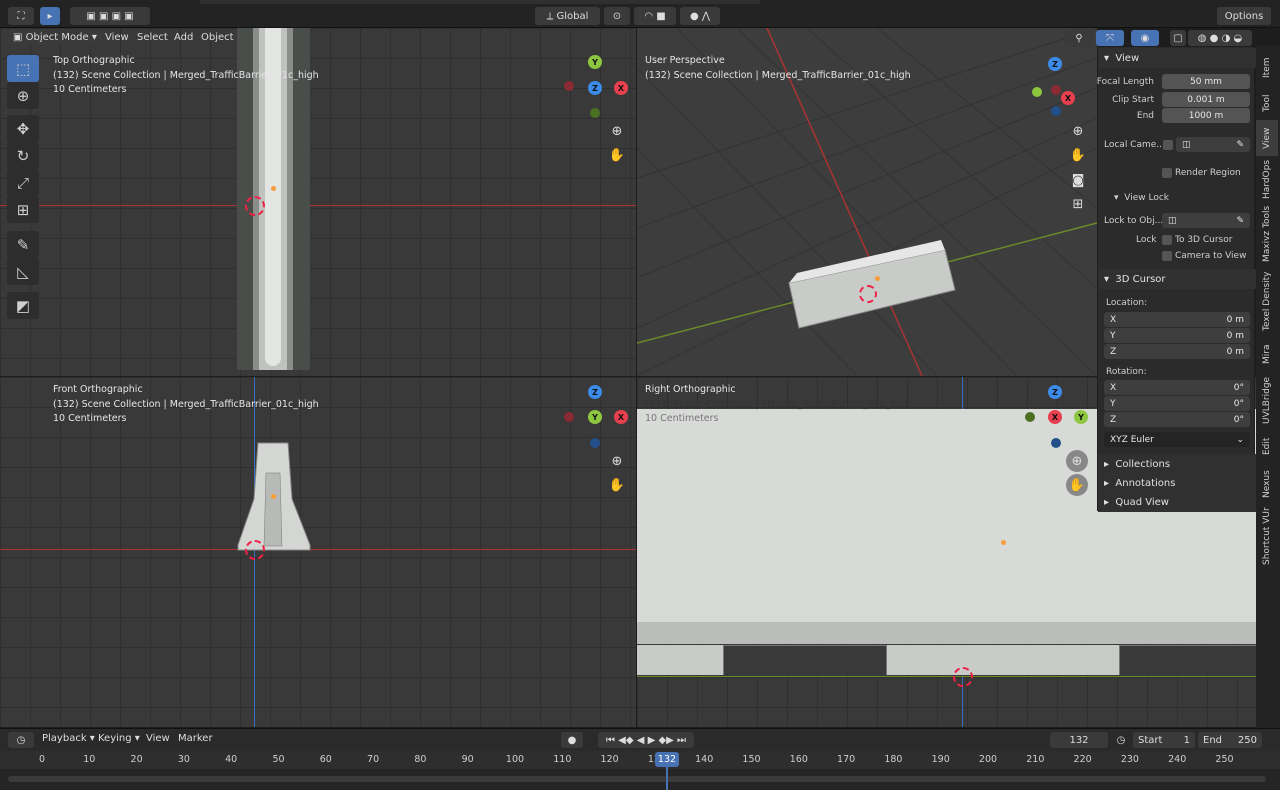  I want to click on clip-end-field: 1000 m, so click(1206, 115).